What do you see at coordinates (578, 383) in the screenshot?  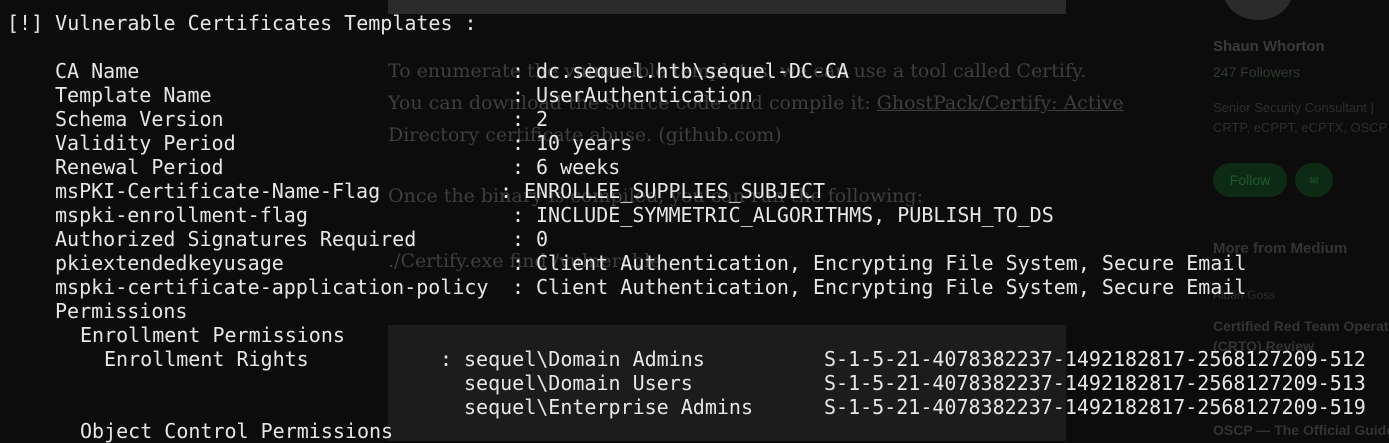 I see `rights-principal: sequel\Domain Users` at bounding box center [578, 383].